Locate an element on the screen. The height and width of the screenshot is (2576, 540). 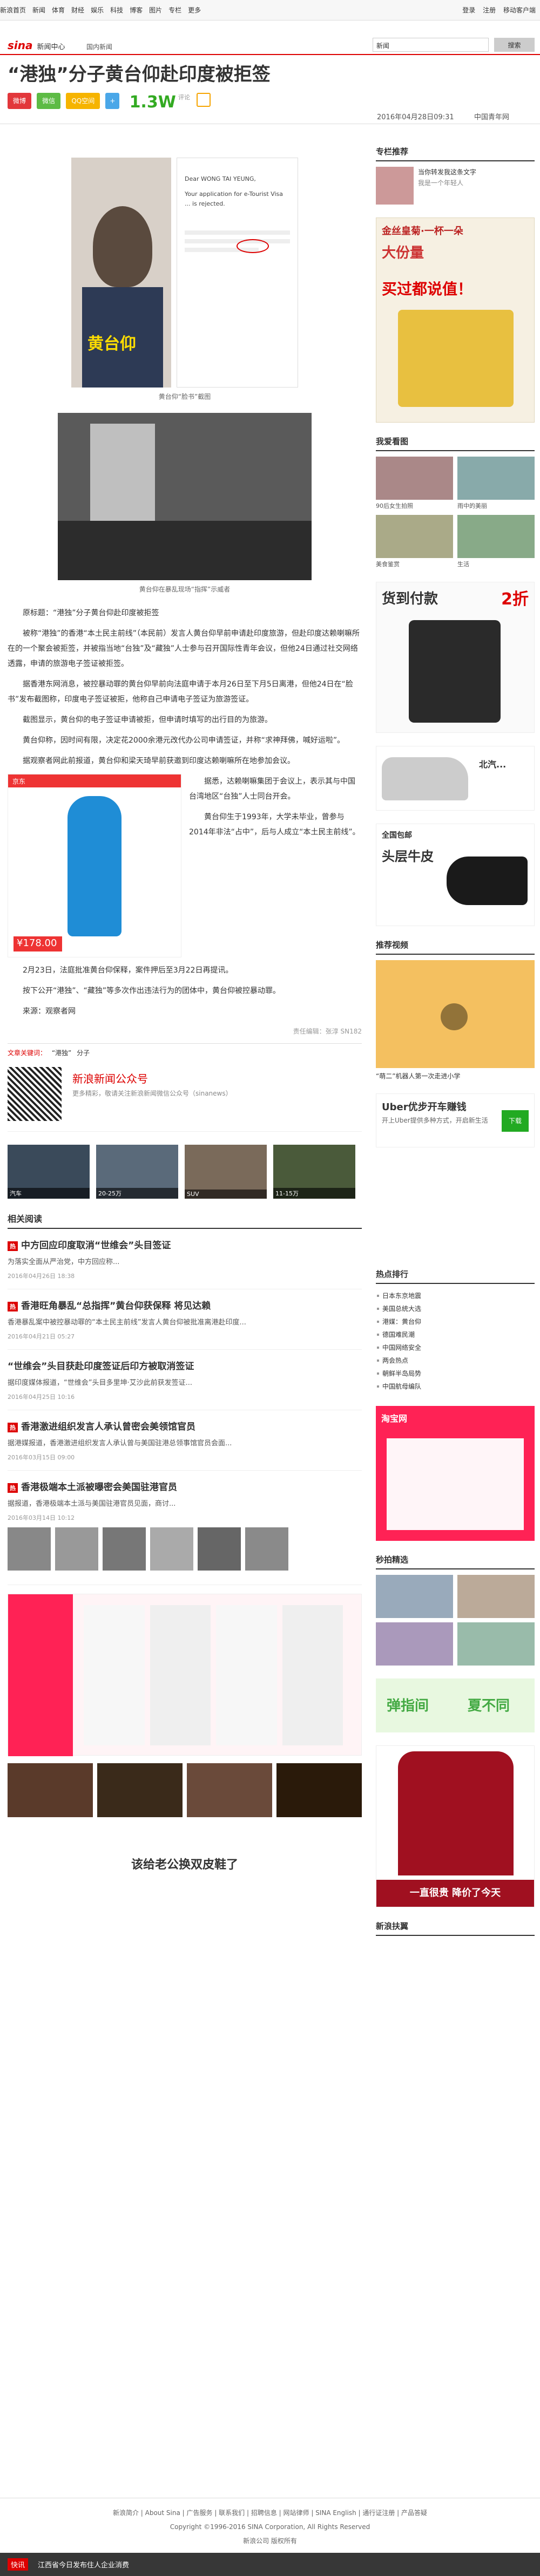
photo-item: 雨中的美丽 is located at coordinates (496, 484).